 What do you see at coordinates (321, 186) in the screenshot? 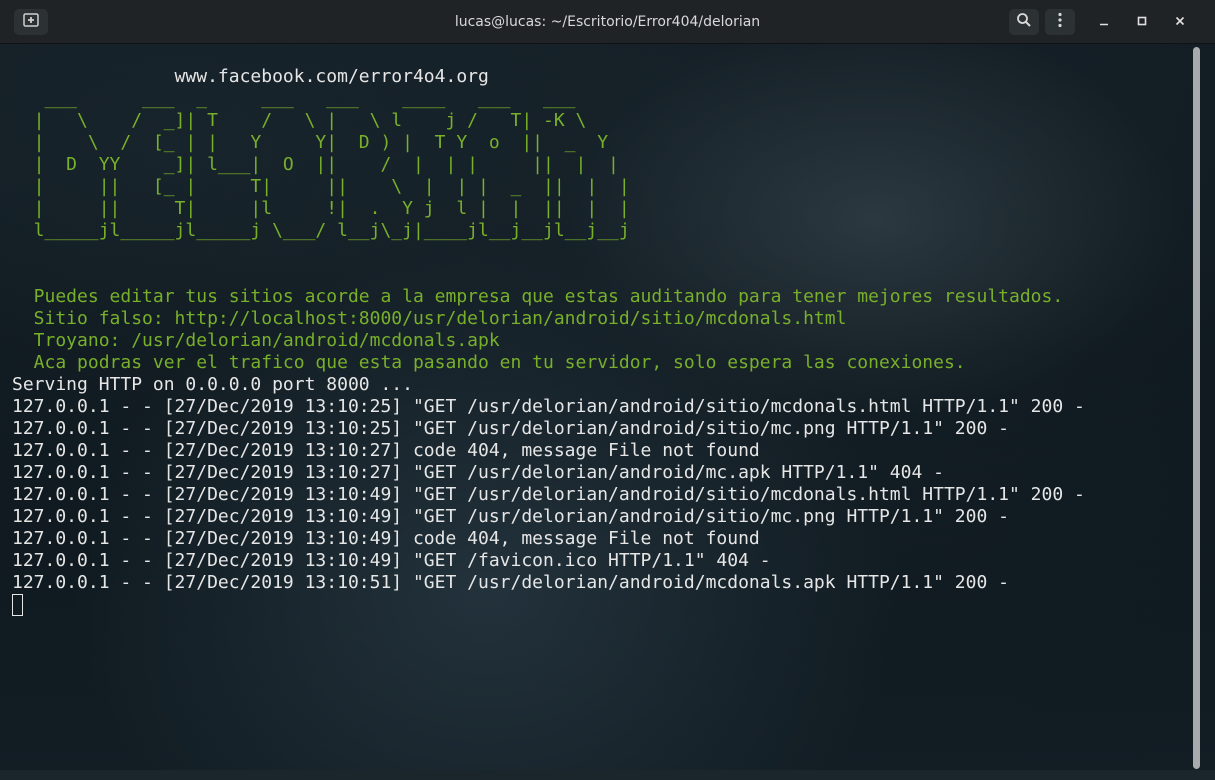
I see `terminal-line: | || [_ | T| || \ | | | _ || | |` at bounding box center [321, 186].